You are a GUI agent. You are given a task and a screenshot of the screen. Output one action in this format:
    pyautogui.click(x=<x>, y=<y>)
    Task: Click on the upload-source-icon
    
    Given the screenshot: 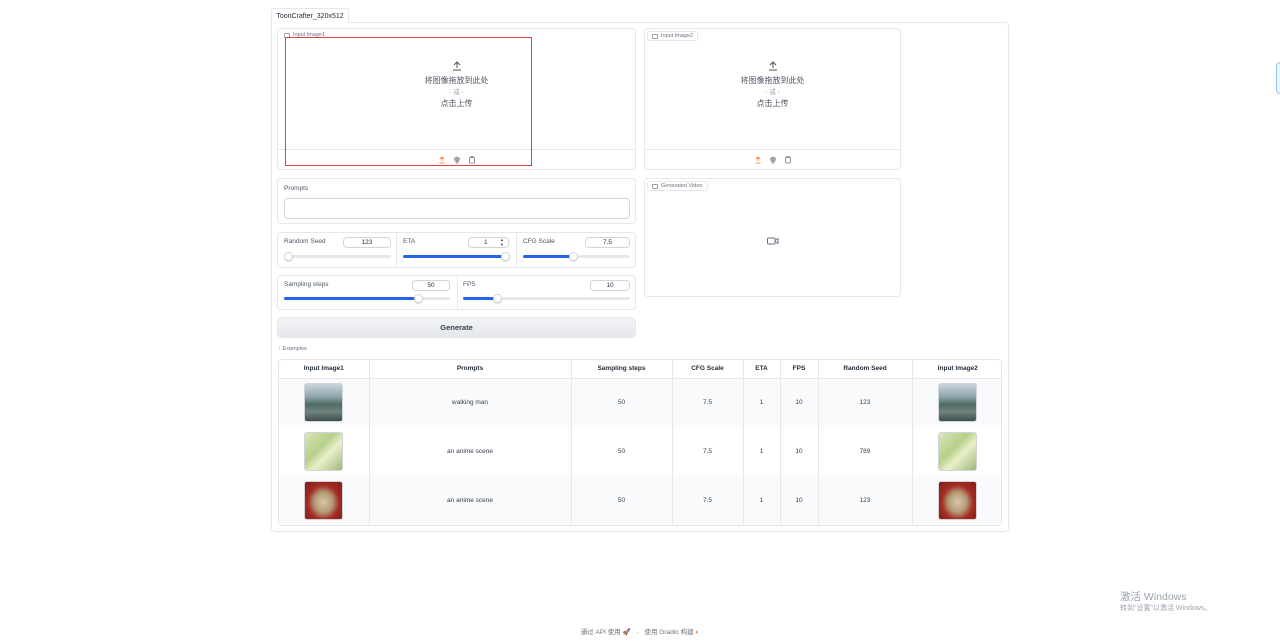 What is the action you would take?
    pyautogui.click(x=757, y=159)
    